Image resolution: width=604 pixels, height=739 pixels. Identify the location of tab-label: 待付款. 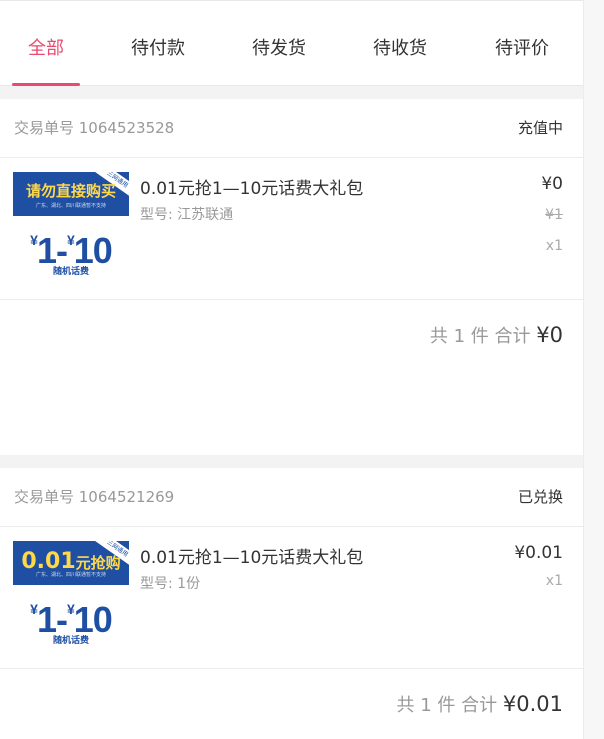
(158, 48).